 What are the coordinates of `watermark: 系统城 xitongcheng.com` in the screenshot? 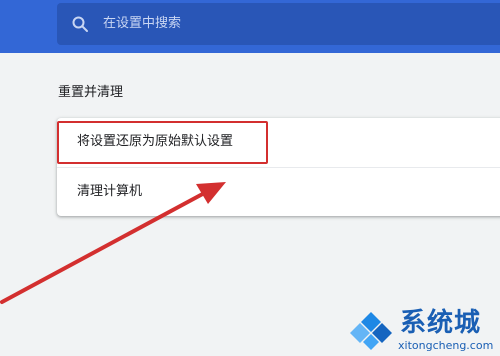 It's located at (420, 328).